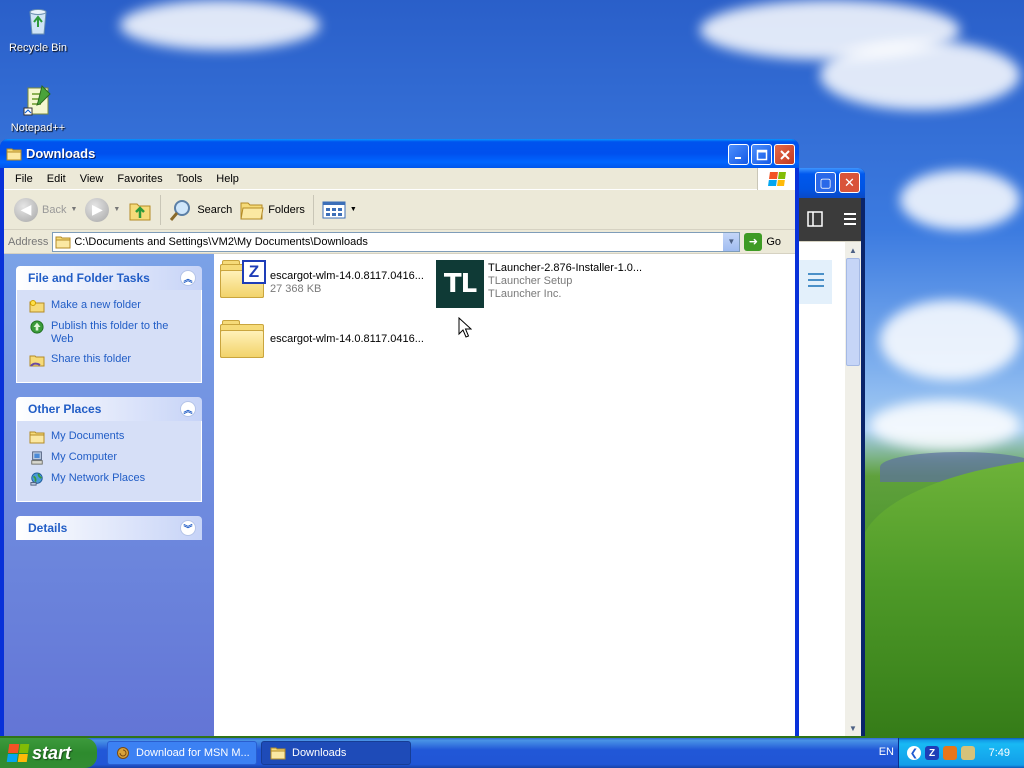  Describe the element at coordinates (950, 753) in the screenshot. I see `app-tray-icon` at that location.